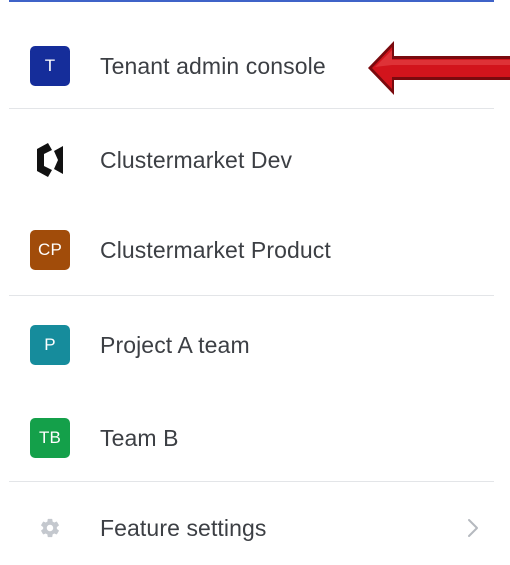 The height and width of the screenshot is (565, 510). What do you see at coordinates (473, 528) in the screenshot?
I see `chevron-right-icon` at bounding box center [473, 528].